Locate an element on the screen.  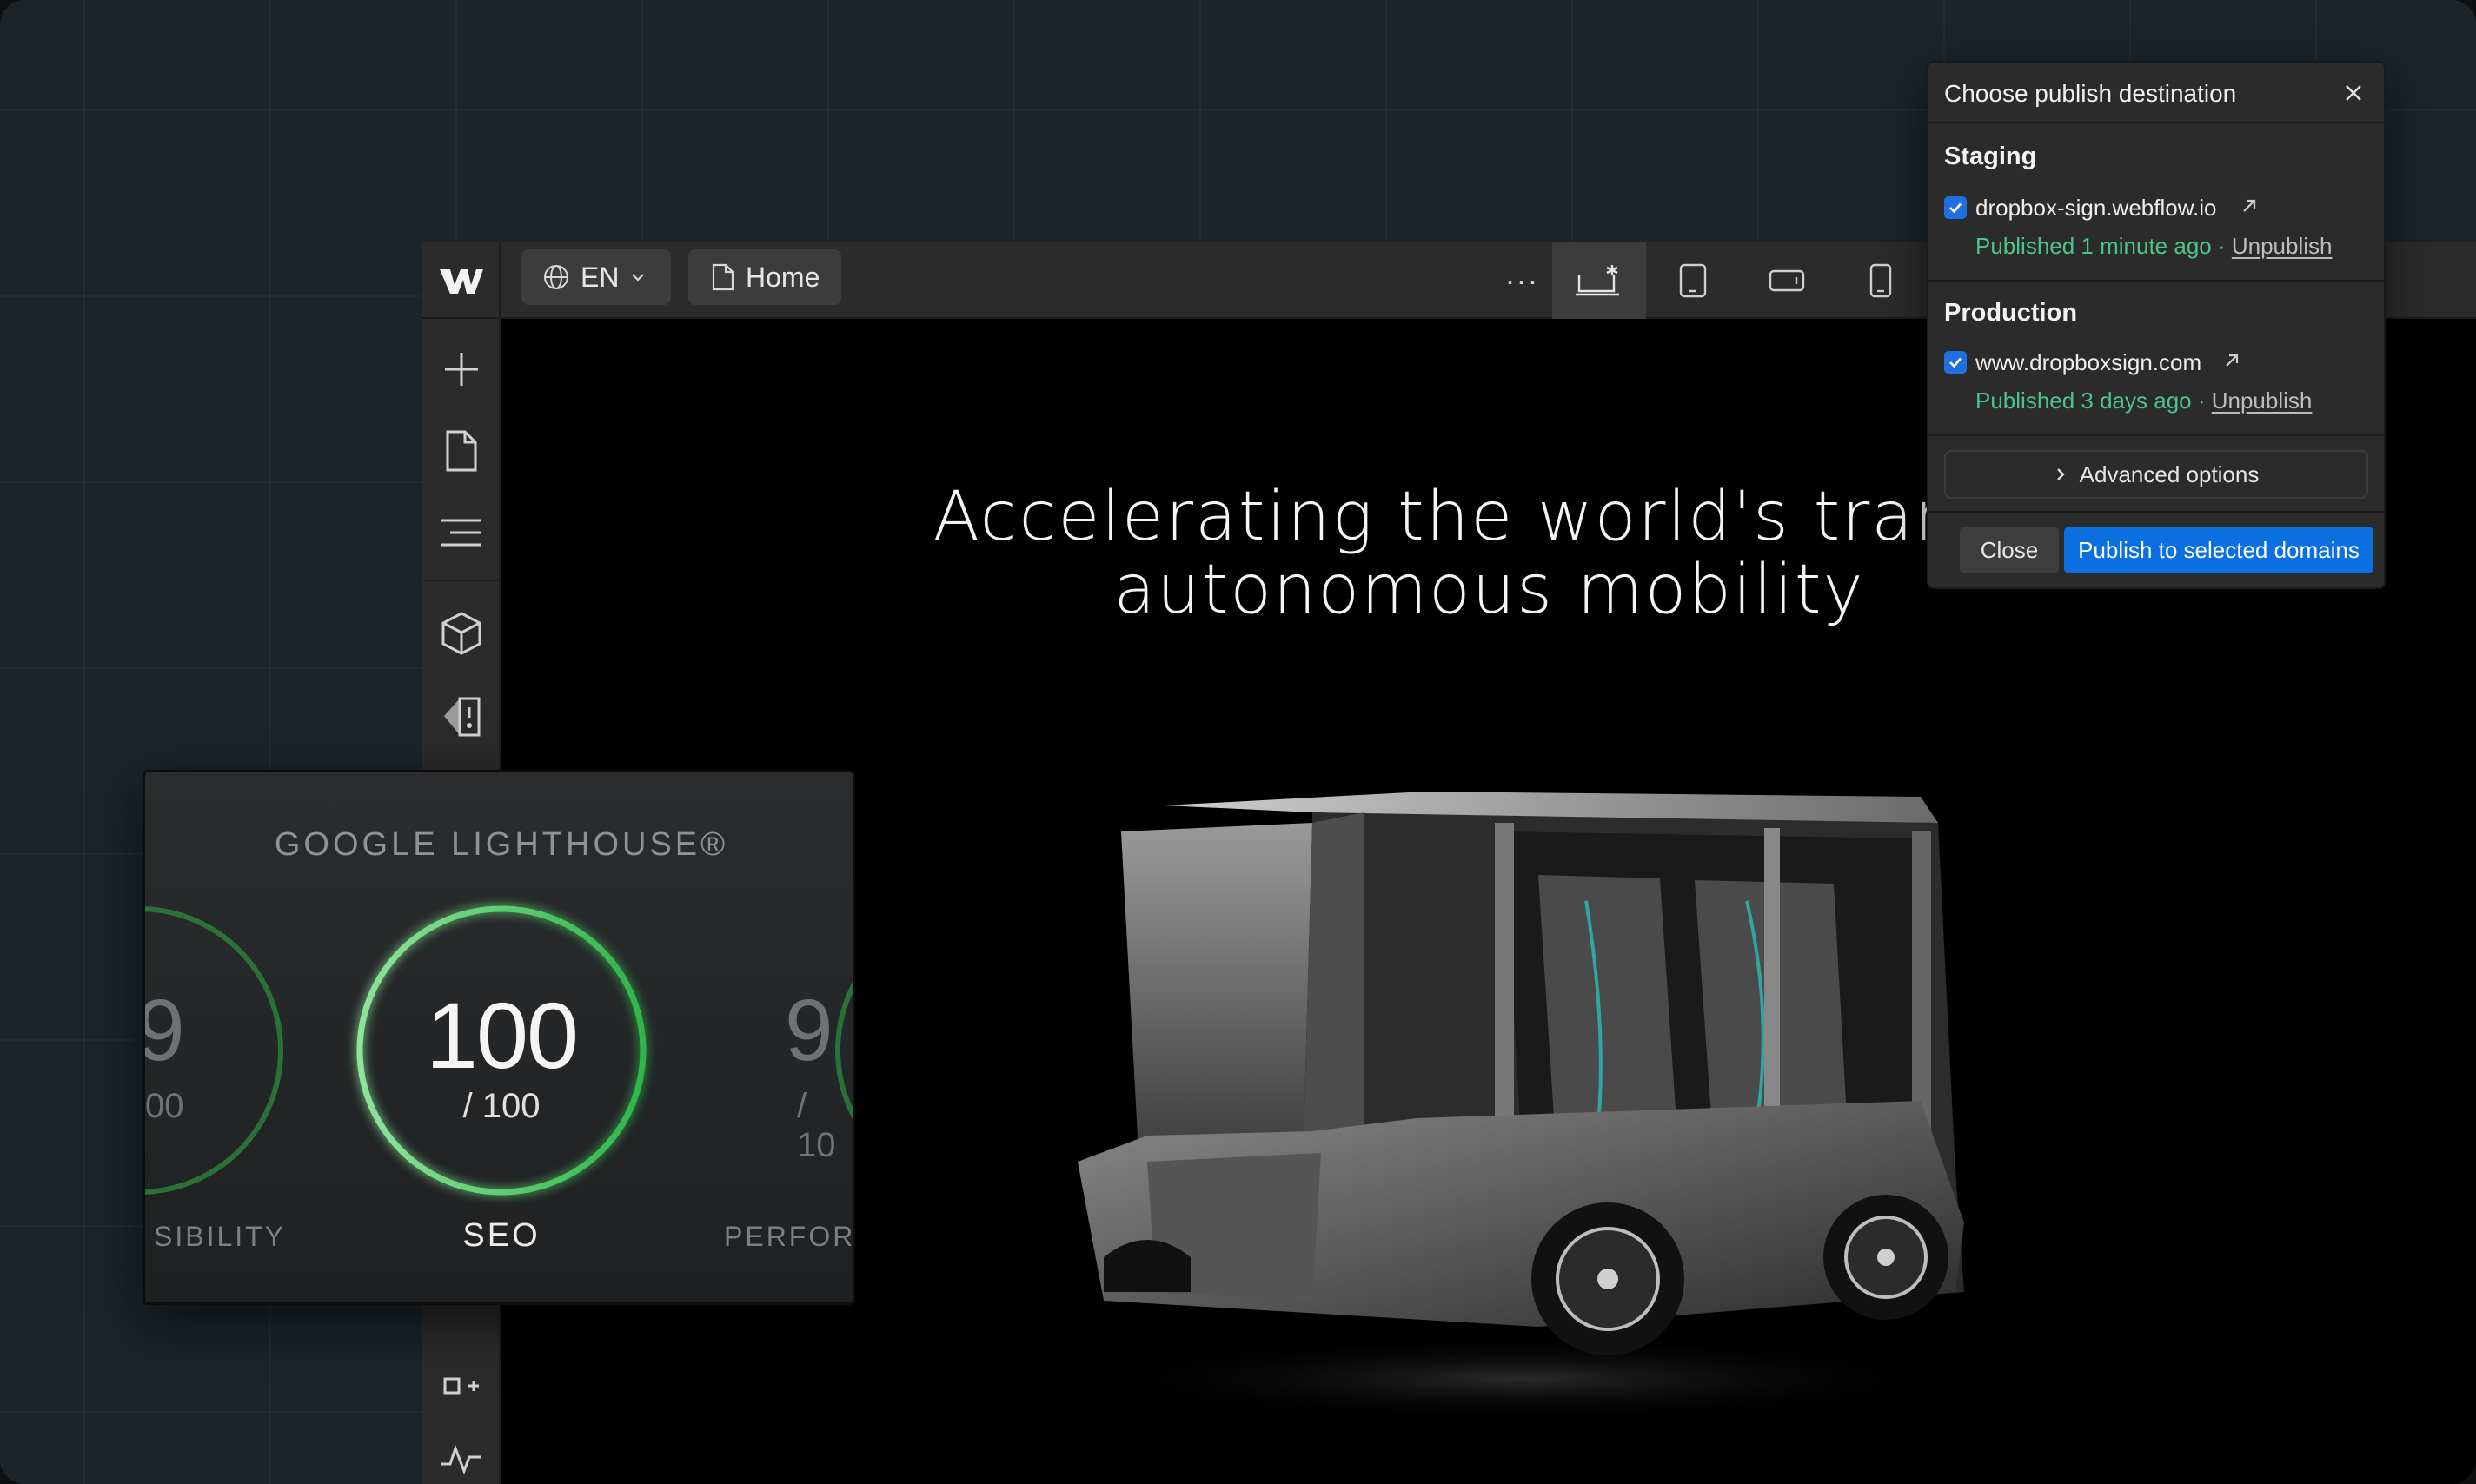
production-checkbox is located at coordinates (1956, 362).